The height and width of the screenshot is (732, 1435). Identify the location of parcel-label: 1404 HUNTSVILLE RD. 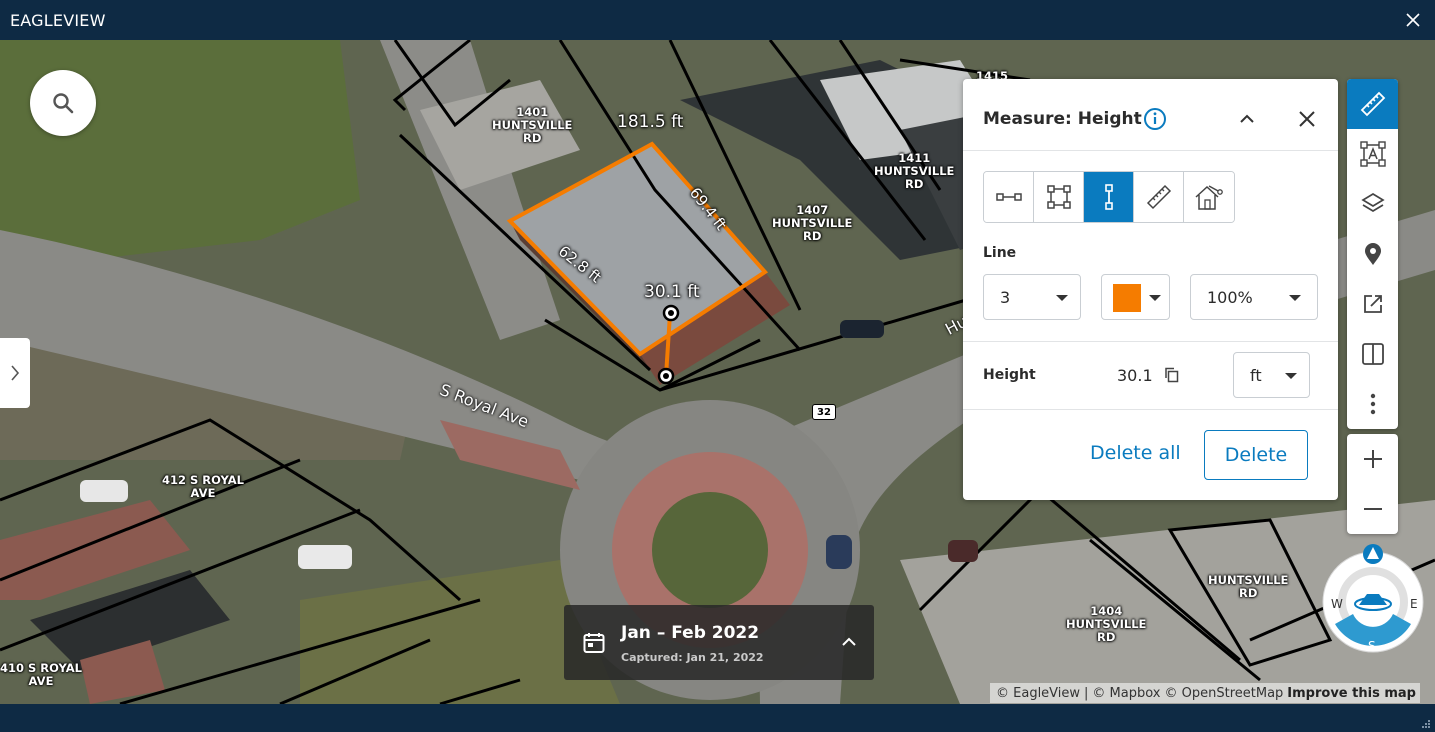
(1106, 624).